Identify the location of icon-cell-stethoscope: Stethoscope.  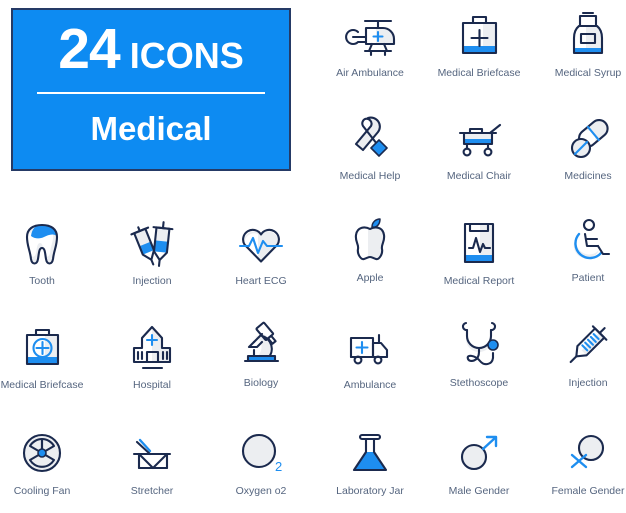
(479, 355).